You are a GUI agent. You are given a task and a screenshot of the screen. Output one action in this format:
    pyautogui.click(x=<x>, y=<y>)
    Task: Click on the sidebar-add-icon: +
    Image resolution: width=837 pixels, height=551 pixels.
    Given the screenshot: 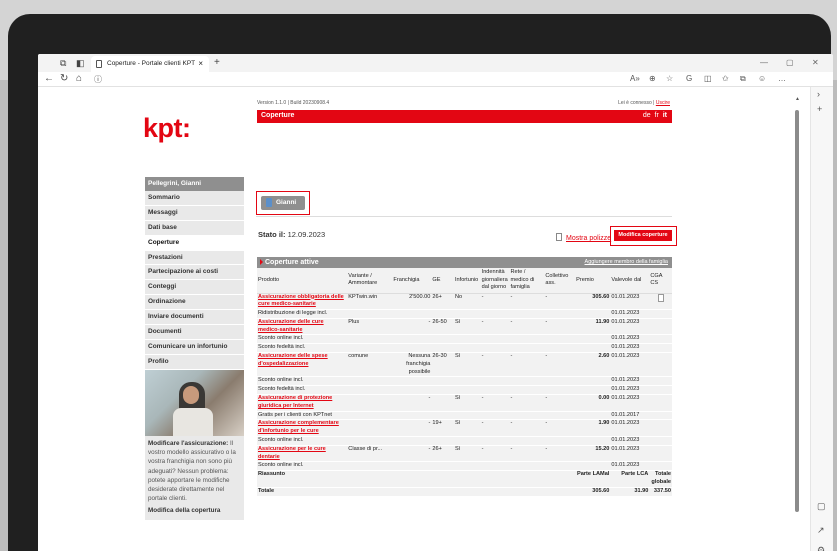 What is the action you would take?
    pyautogui.click(x=819, y=109)
    